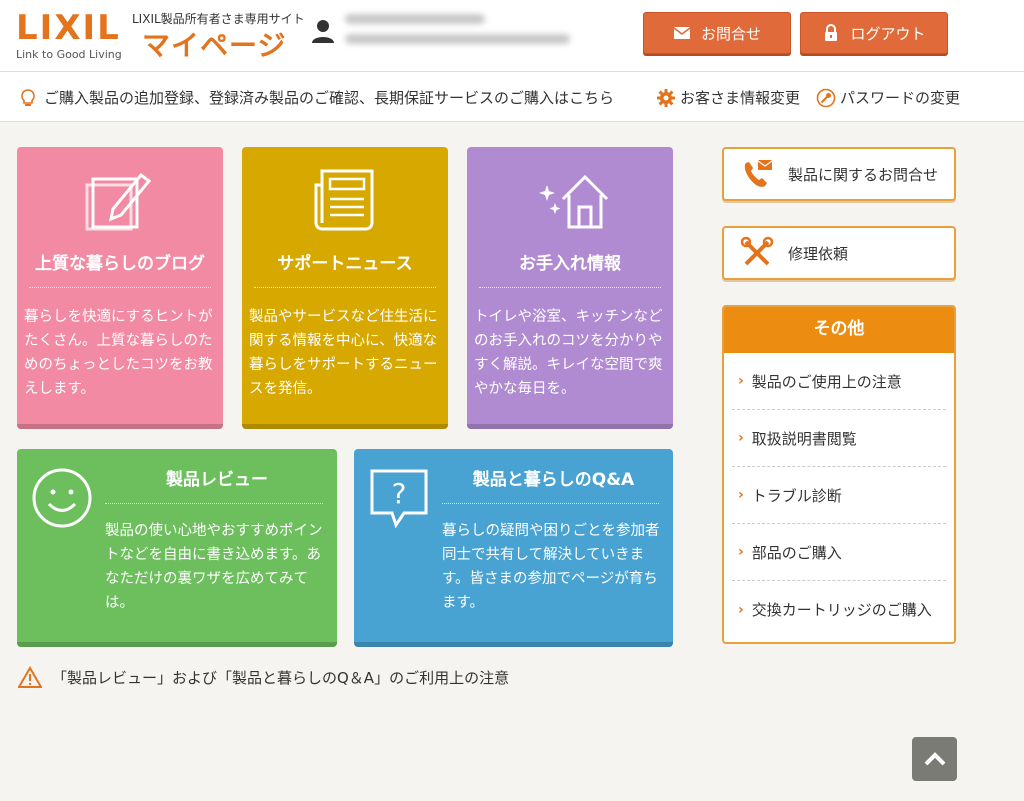  Describe the element at coordinates (826, 381) in the screenshot. I see `other-item-label: 製品のご使用上の注意` at that location.